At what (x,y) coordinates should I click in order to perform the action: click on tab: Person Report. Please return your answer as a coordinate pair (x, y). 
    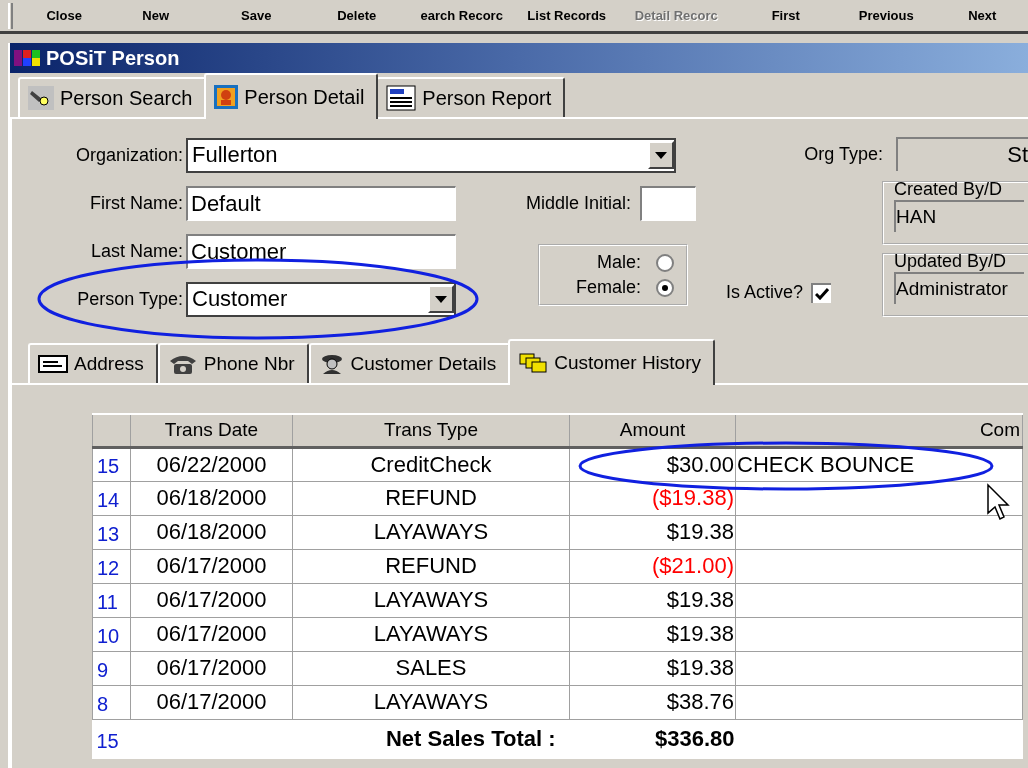
    Looking at the image, I should click on (471, 97).